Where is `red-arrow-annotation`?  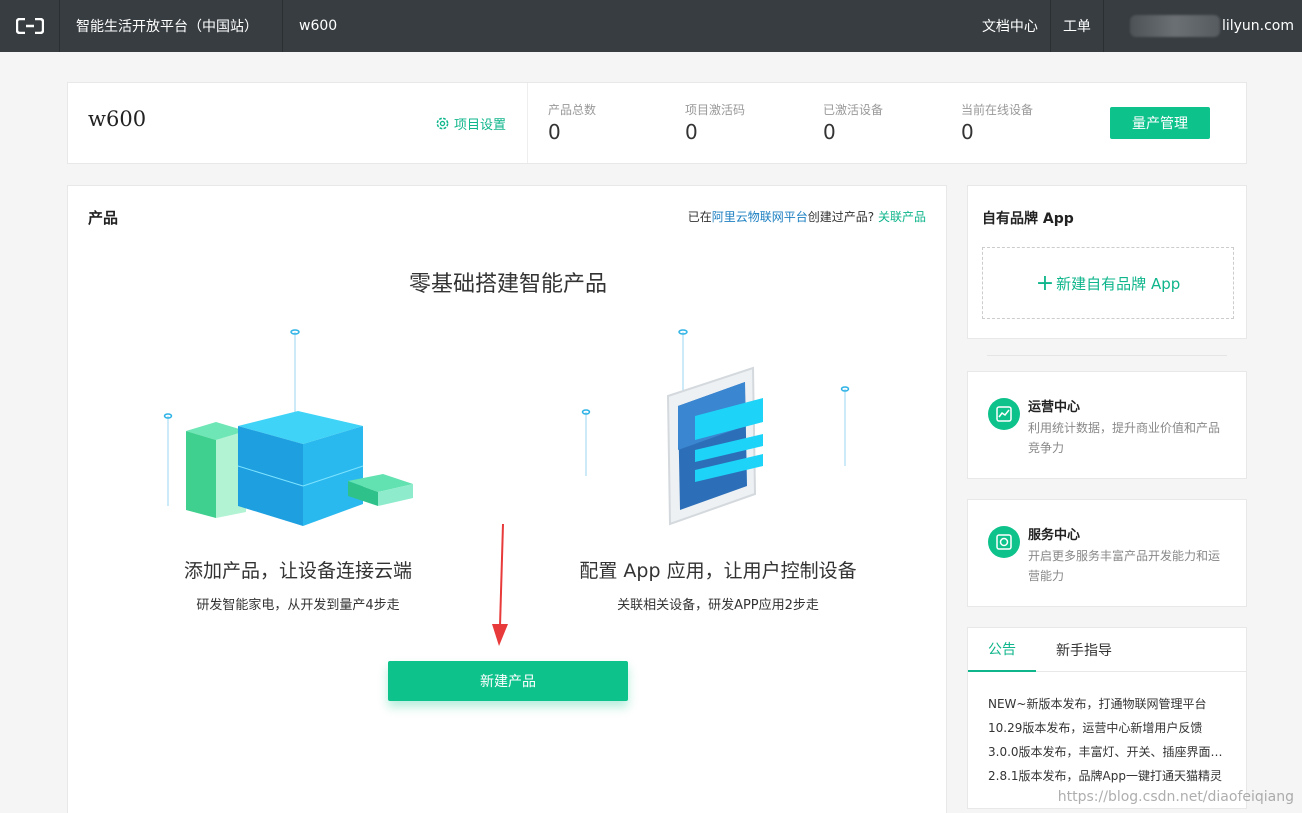 red-arrow-annotation is located at coordinates (500, 585).